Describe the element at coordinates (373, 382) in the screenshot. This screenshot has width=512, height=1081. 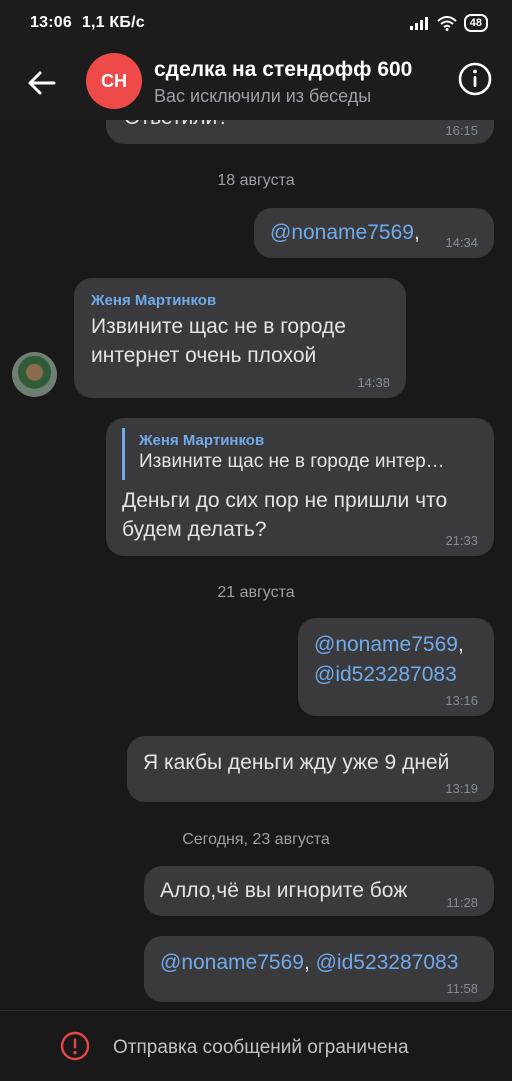
I see `message-time: 14:38` at that location.